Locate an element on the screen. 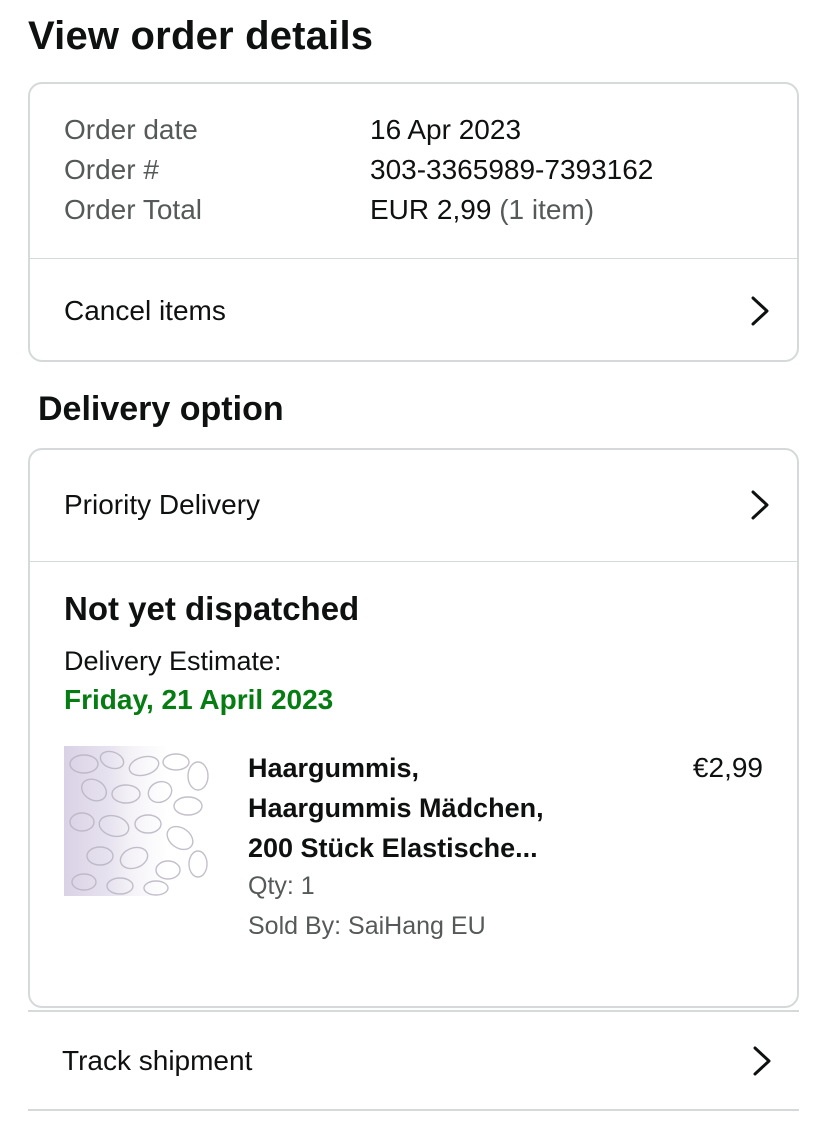  cancel-items-label: Cancel items is located at coordinates (145, 310).